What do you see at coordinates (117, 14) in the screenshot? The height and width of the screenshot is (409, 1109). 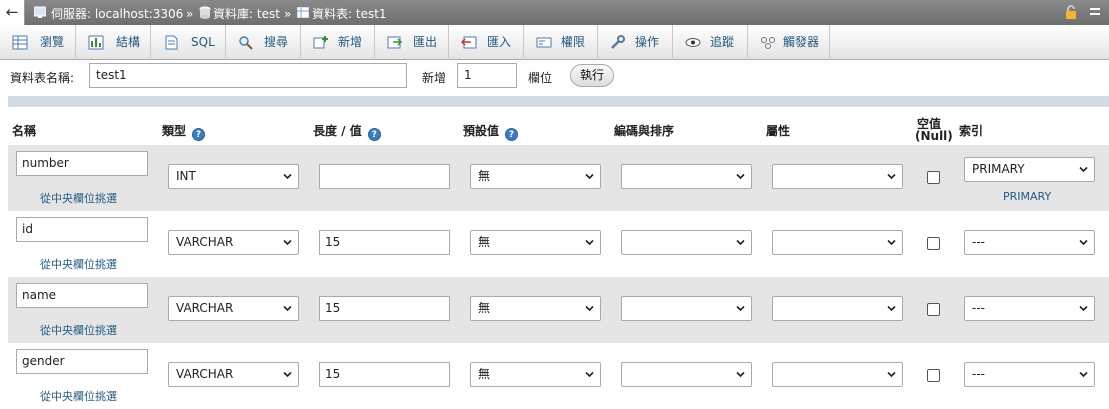 I see `breadcrumb-server: 伺服器: localhost:3306` at bounding box center [117, 14].